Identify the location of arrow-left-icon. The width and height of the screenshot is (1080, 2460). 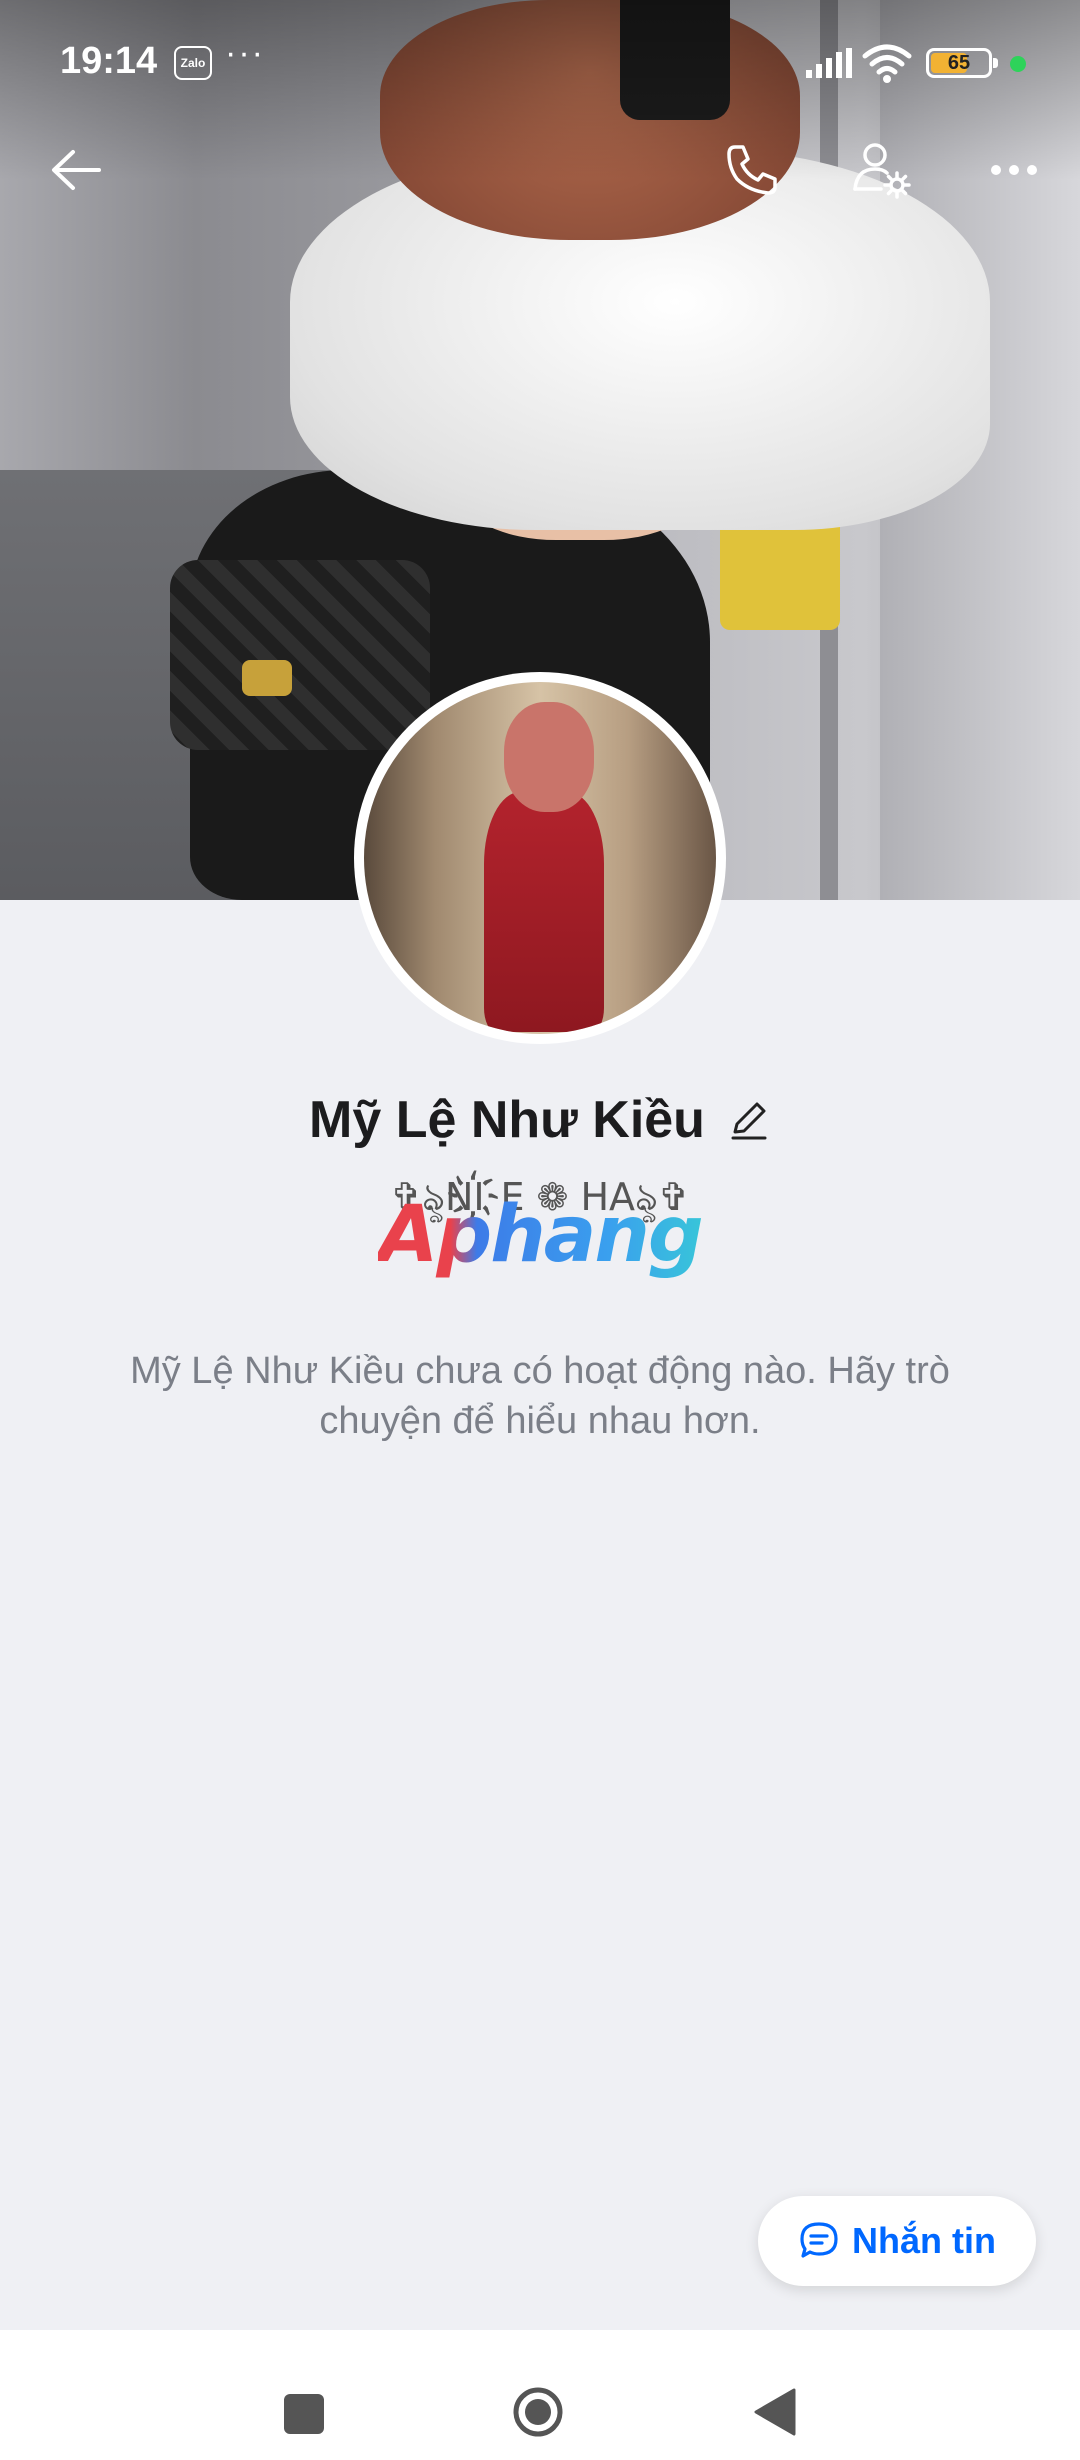
(76, 170).